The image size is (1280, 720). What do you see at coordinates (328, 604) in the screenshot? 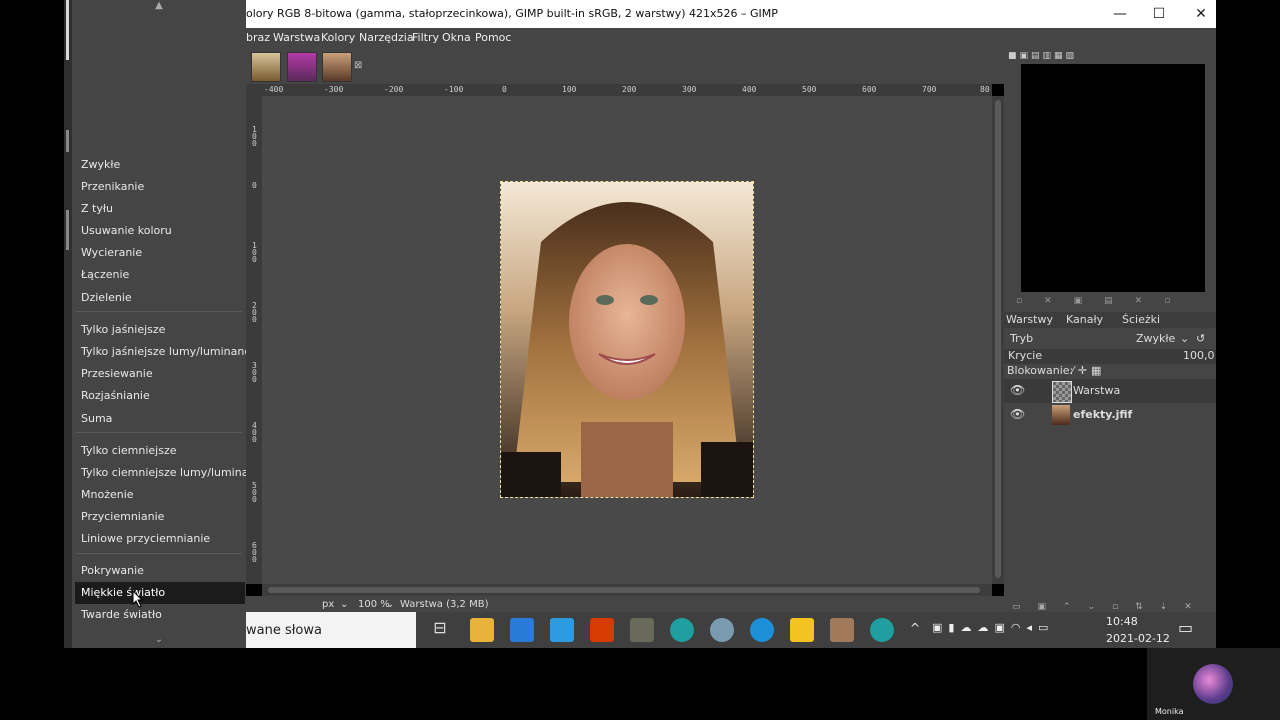
I see `unit-select: px` at bounding box center [328, 604].